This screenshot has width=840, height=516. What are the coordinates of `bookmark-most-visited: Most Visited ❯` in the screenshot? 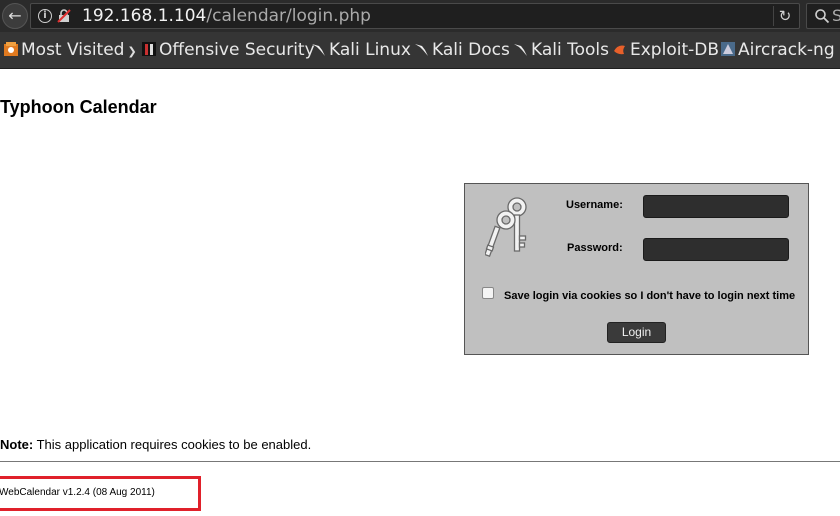 It's located at (70, 50).